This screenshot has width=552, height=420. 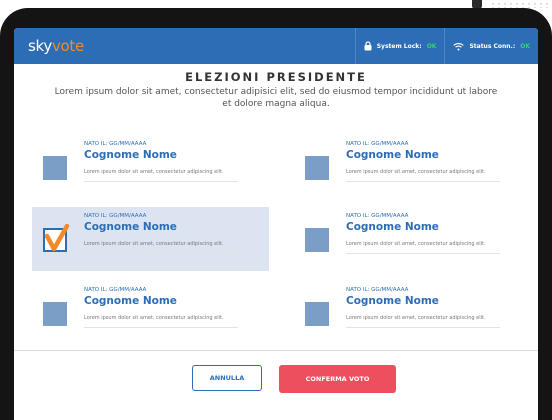 What do you see at coordinates (276, 350) in the screenshot?
I see `footer-divider` at bounding box center [276, 350].